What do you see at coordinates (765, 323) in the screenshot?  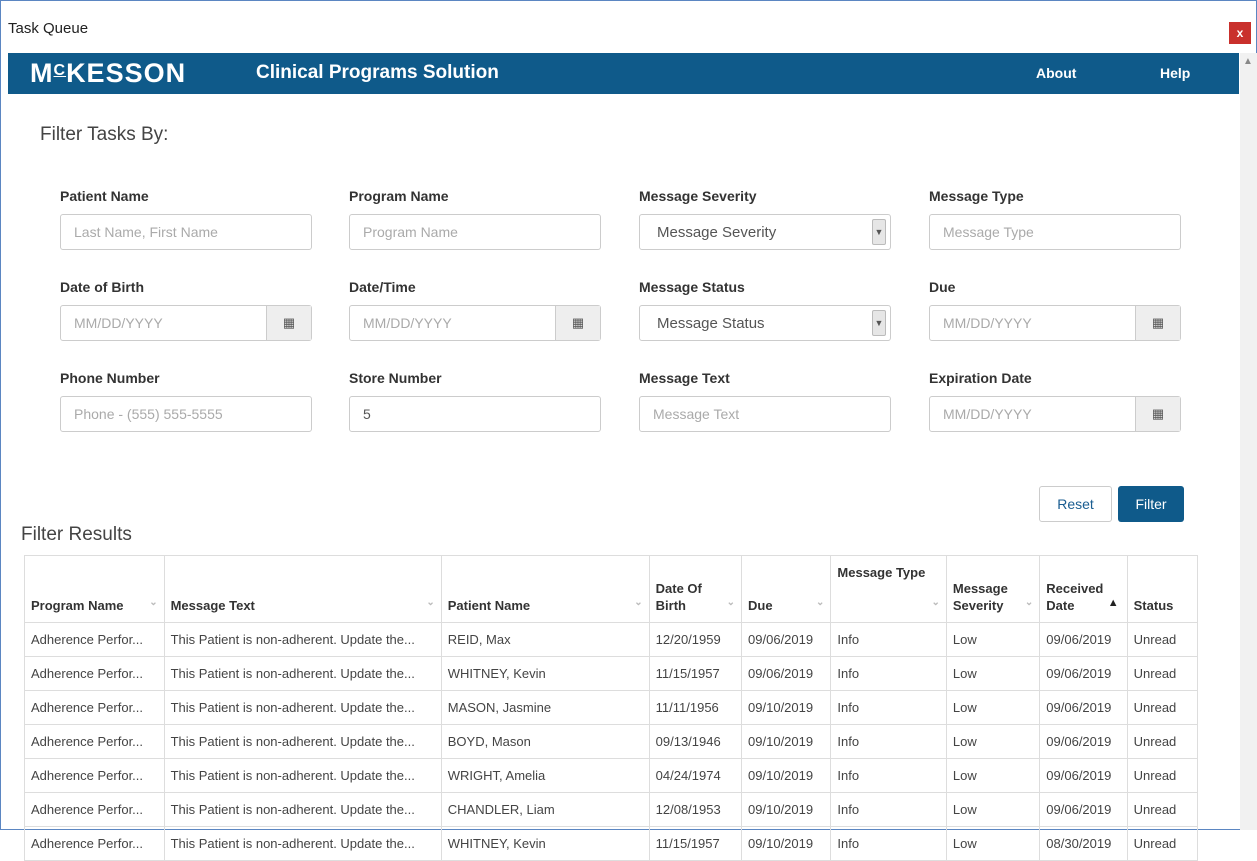 I see `message-status-select: Message Status ▼` at bounding box center [765, 323].